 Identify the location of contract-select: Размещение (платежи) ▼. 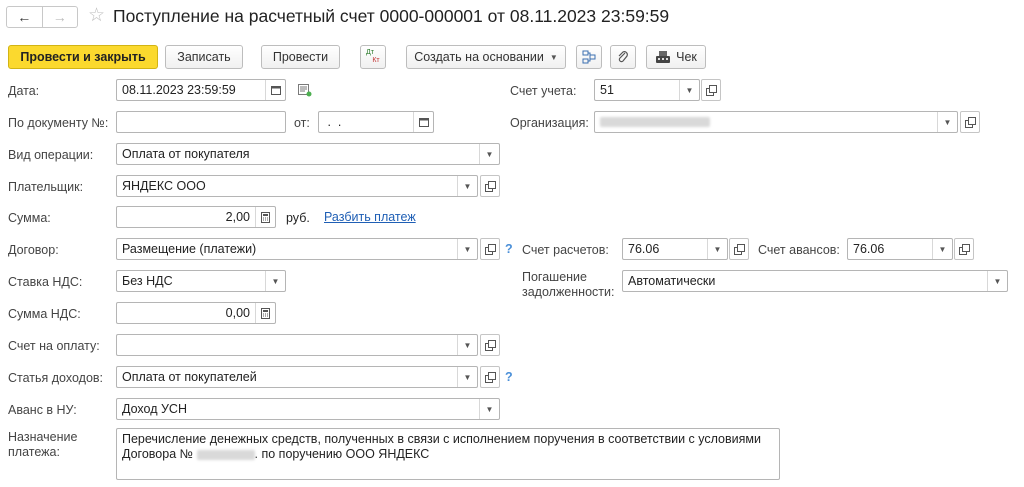
(297, 249).